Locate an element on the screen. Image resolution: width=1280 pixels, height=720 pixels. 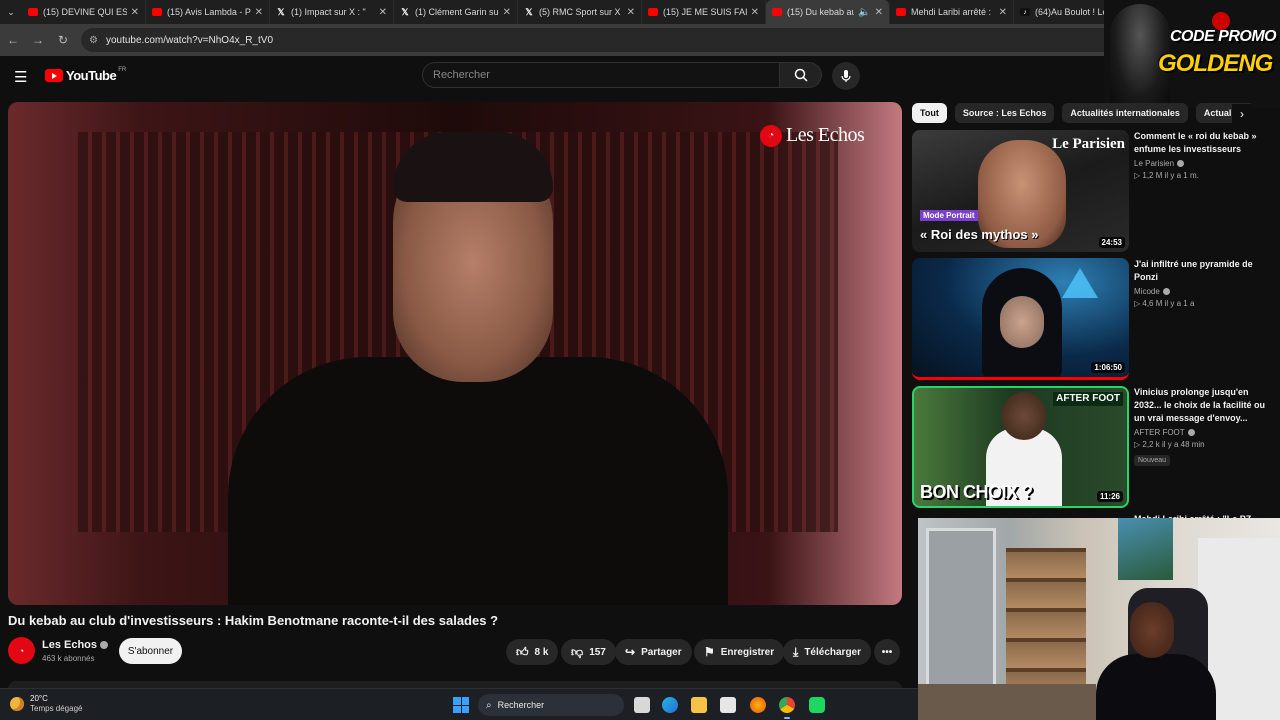
recommended-channel: AFTER FOOT is located at coordinates (1203, 432).